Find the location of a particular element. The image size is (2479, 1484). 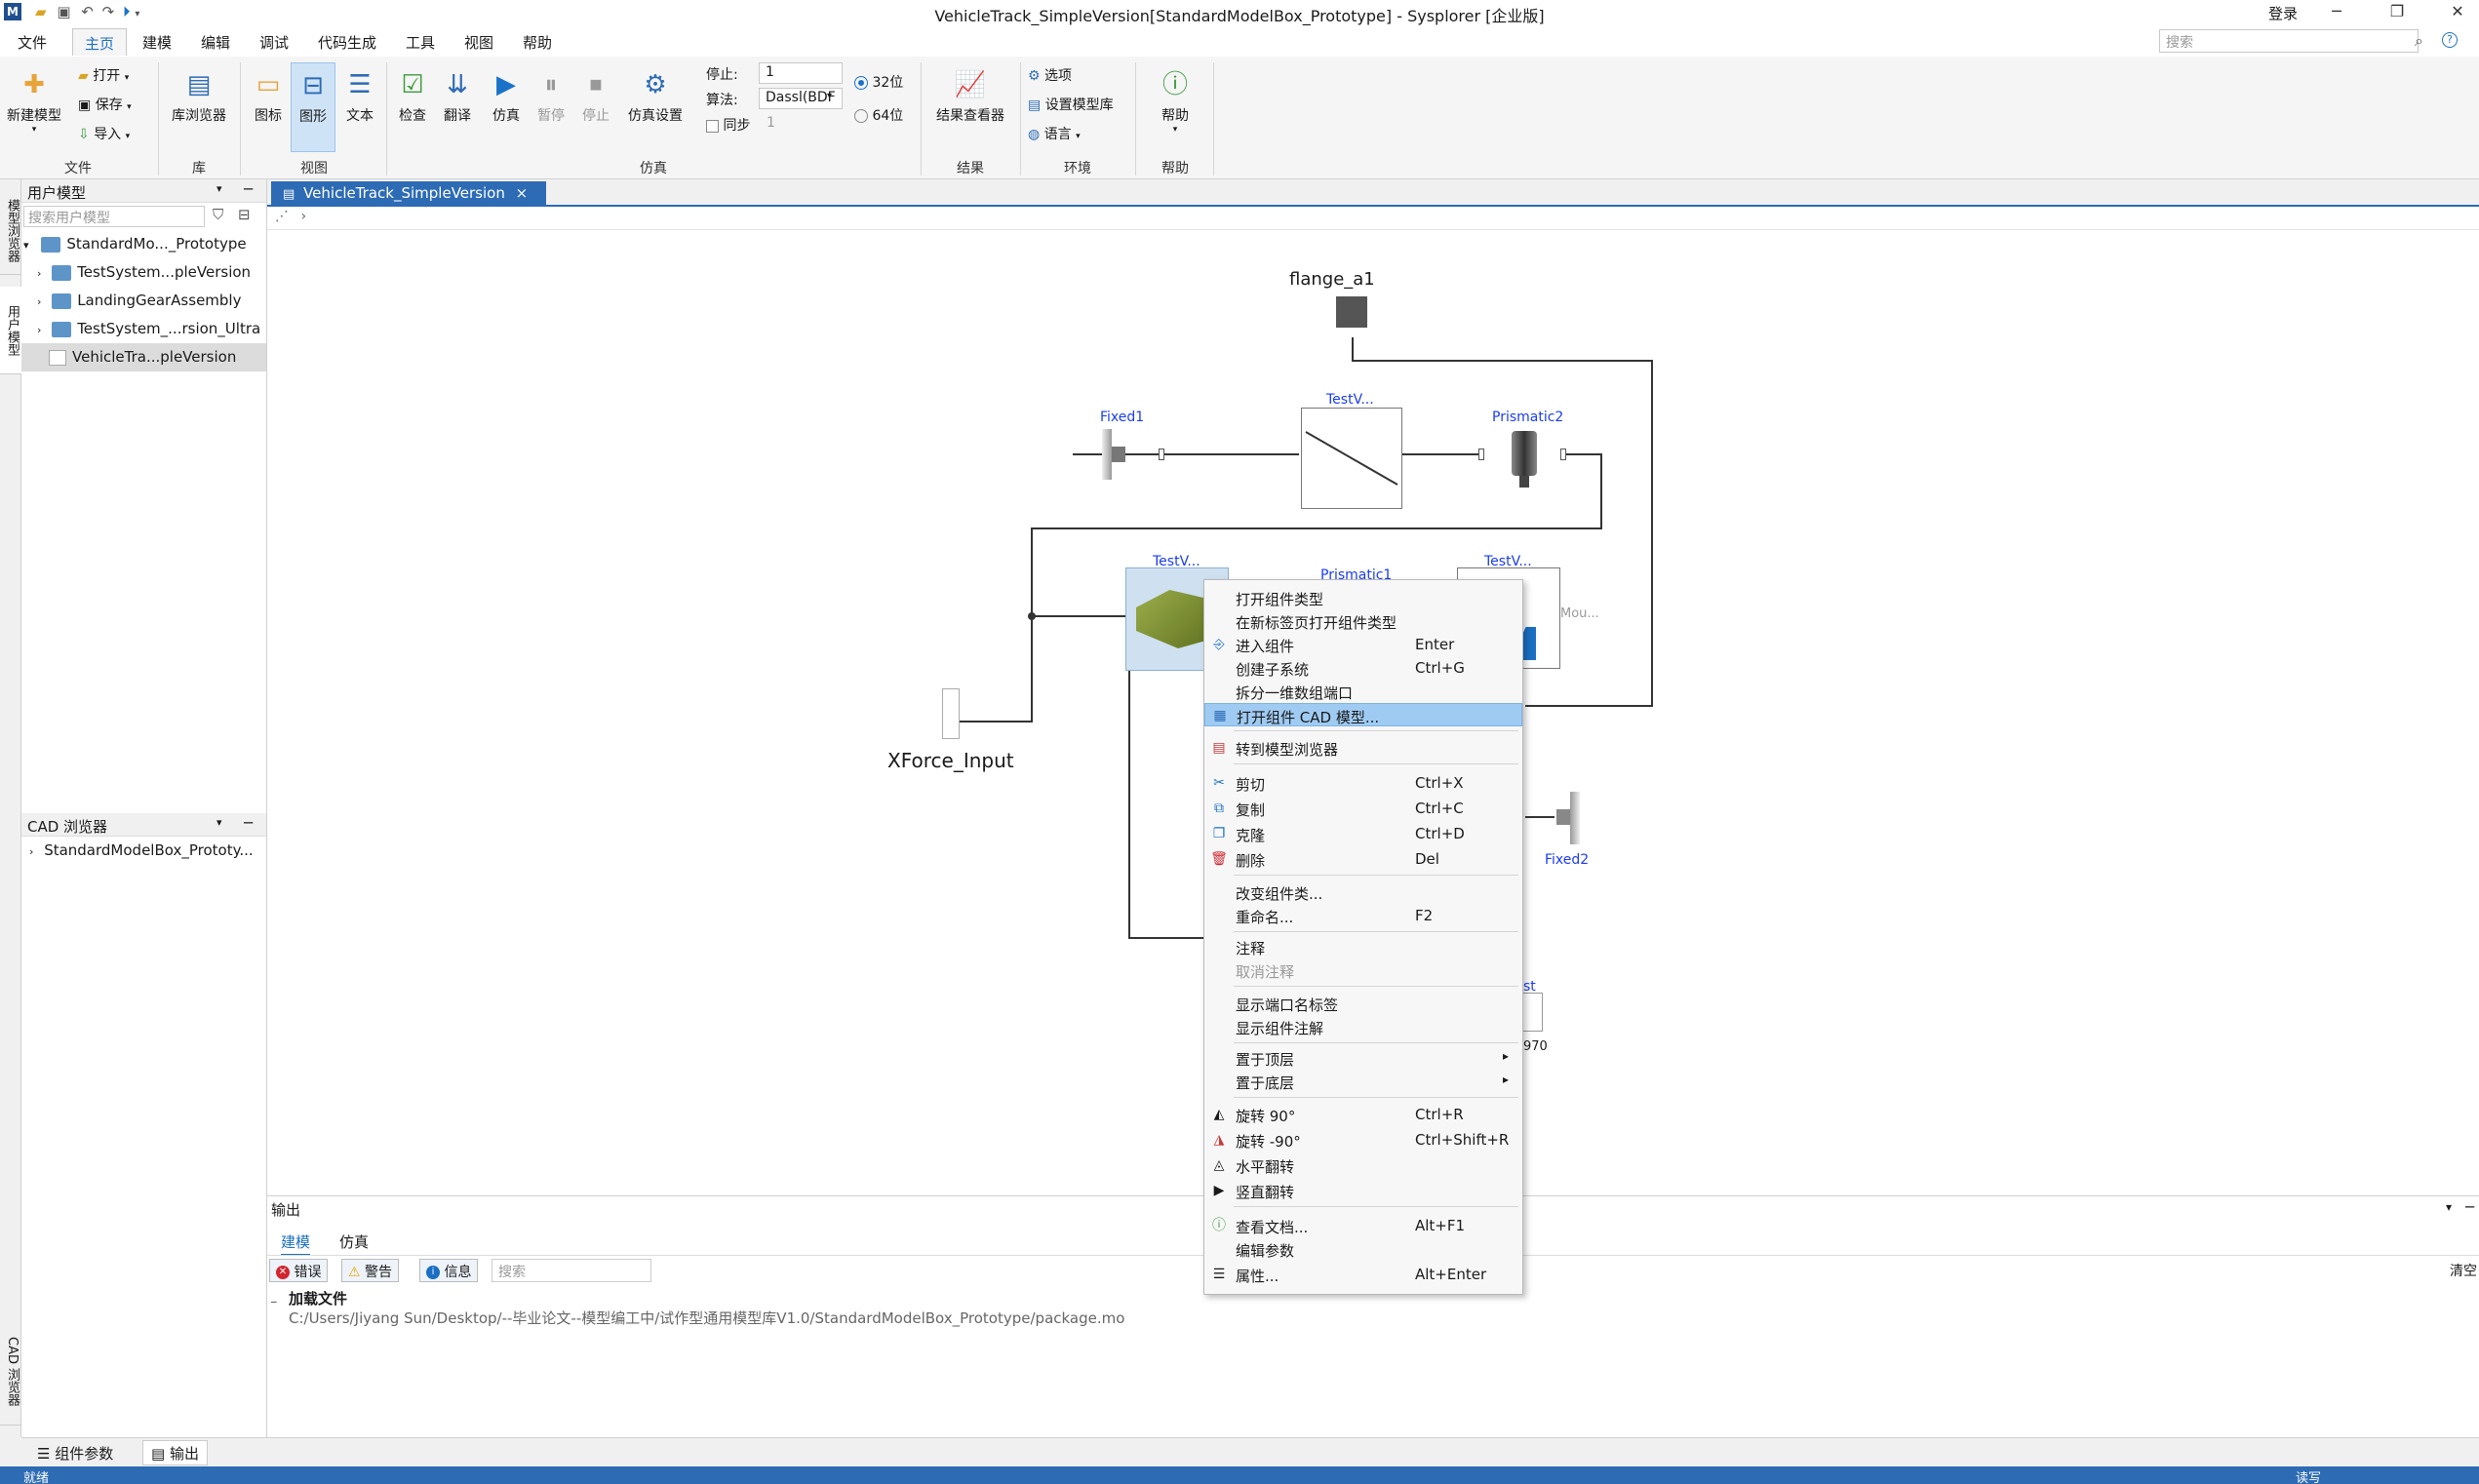

pause-button: ⏸ 暂停 is located at coordinates (551, 107).